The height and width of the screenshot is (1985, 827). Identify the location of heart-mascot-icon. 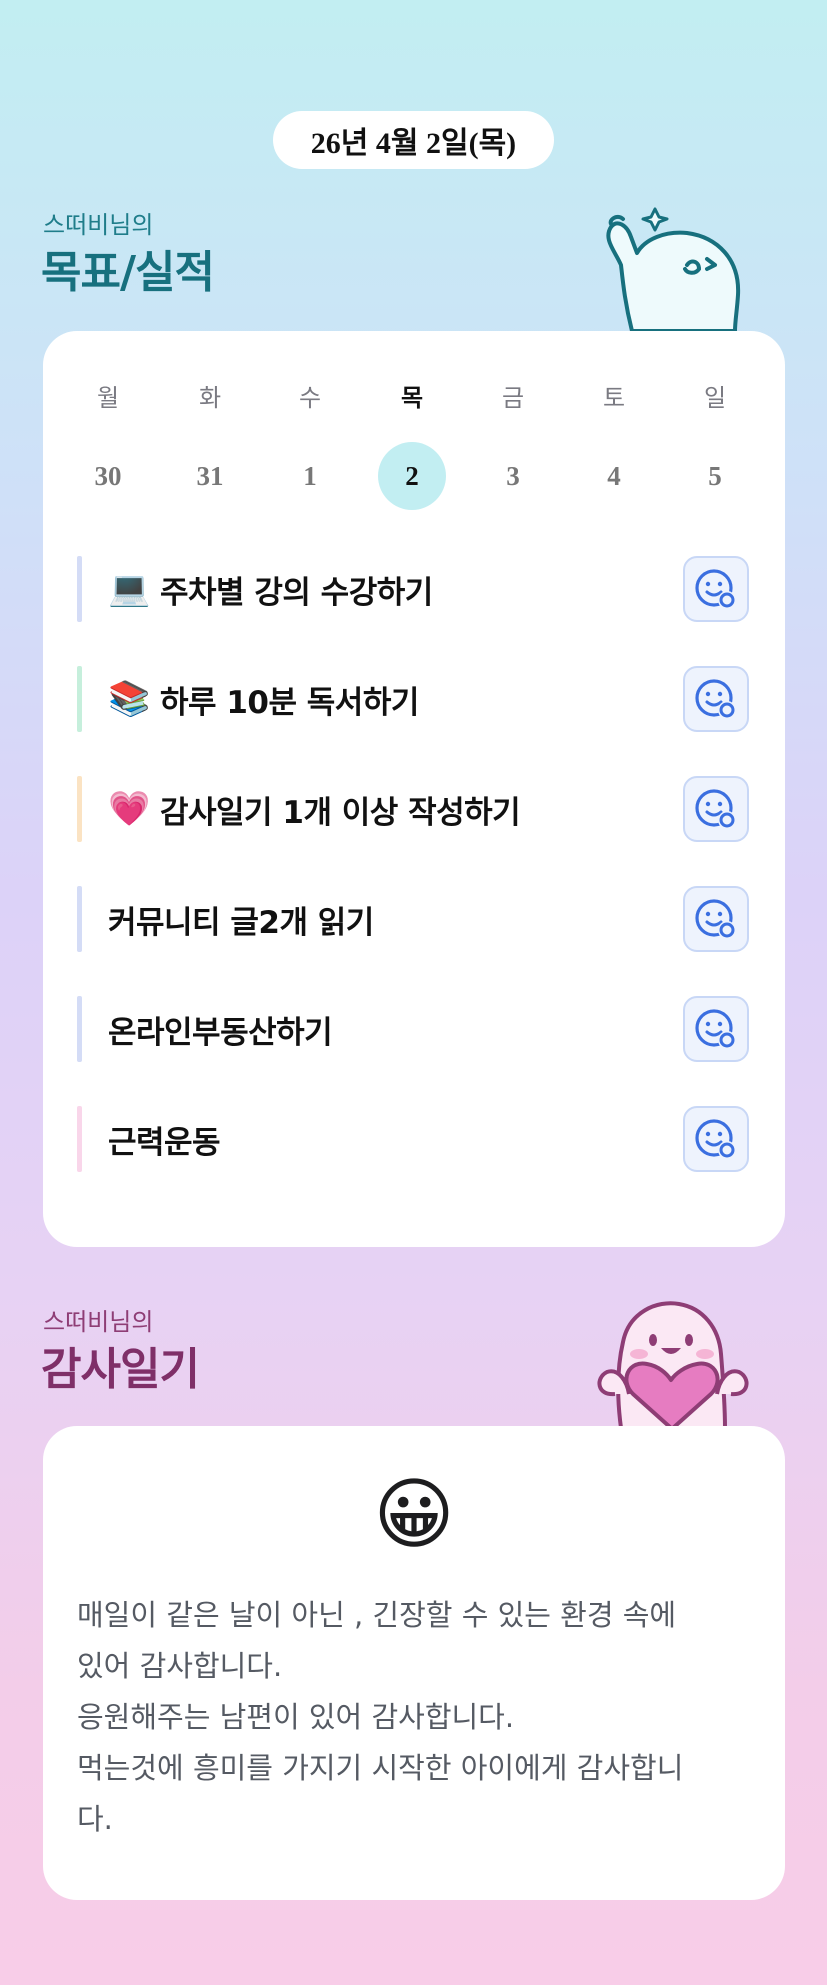
(673, 1364).